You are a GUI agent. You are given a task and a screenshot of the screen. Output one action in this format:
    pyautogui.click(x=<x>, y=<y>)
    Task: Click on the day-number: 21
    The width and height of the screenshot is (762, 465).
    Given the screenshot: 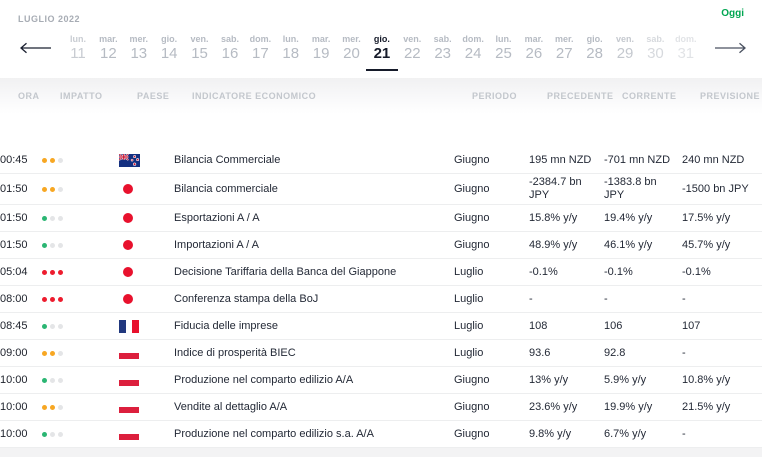 What is the action you would take?
    pyautogui.click(x=382, y=53)
    